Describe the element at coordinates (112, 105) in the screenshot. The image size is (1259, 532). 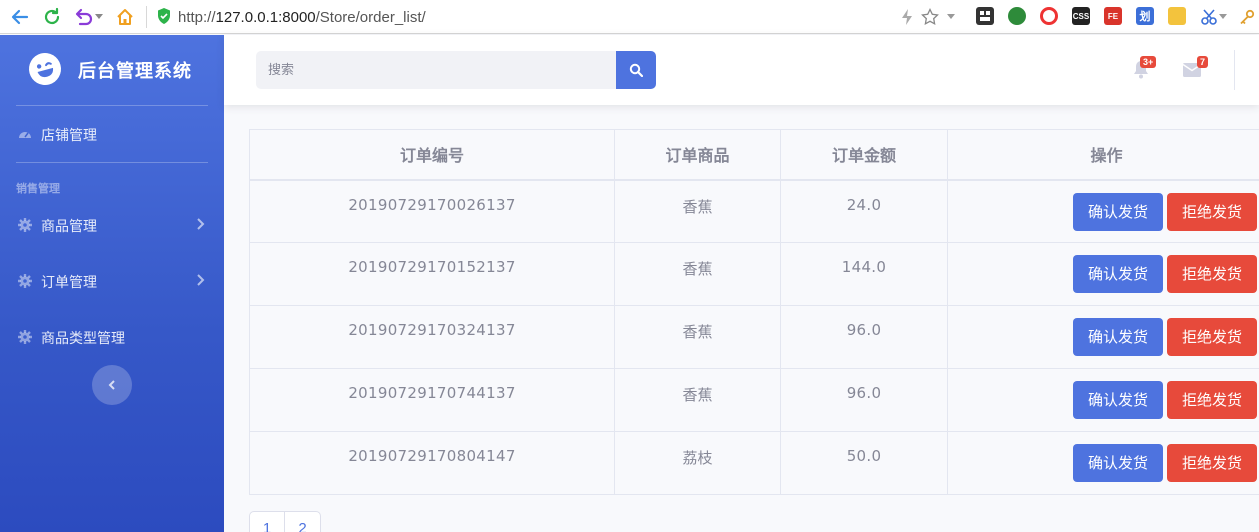
I see `sidebar-divider` at that location.